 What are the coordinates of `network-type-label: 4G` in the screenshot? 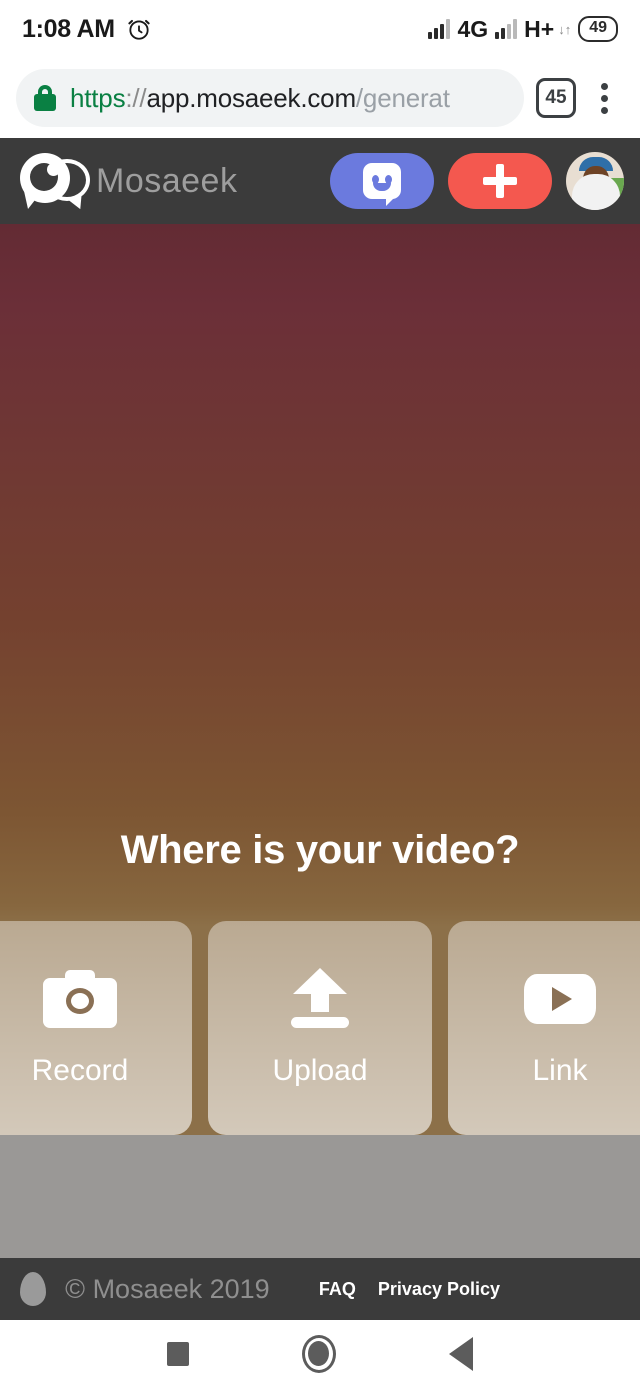 It's located at (473, 28).